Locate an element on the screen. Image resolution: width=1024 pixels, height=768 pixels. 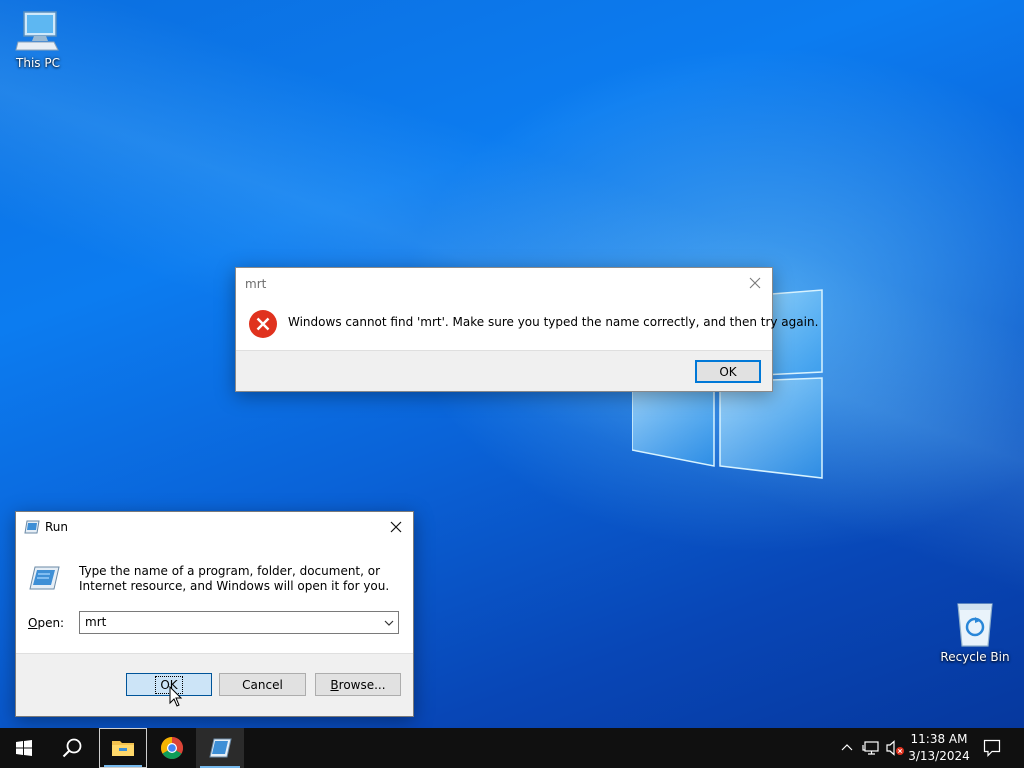
run-program-icon is located at coordinates (44, 578).